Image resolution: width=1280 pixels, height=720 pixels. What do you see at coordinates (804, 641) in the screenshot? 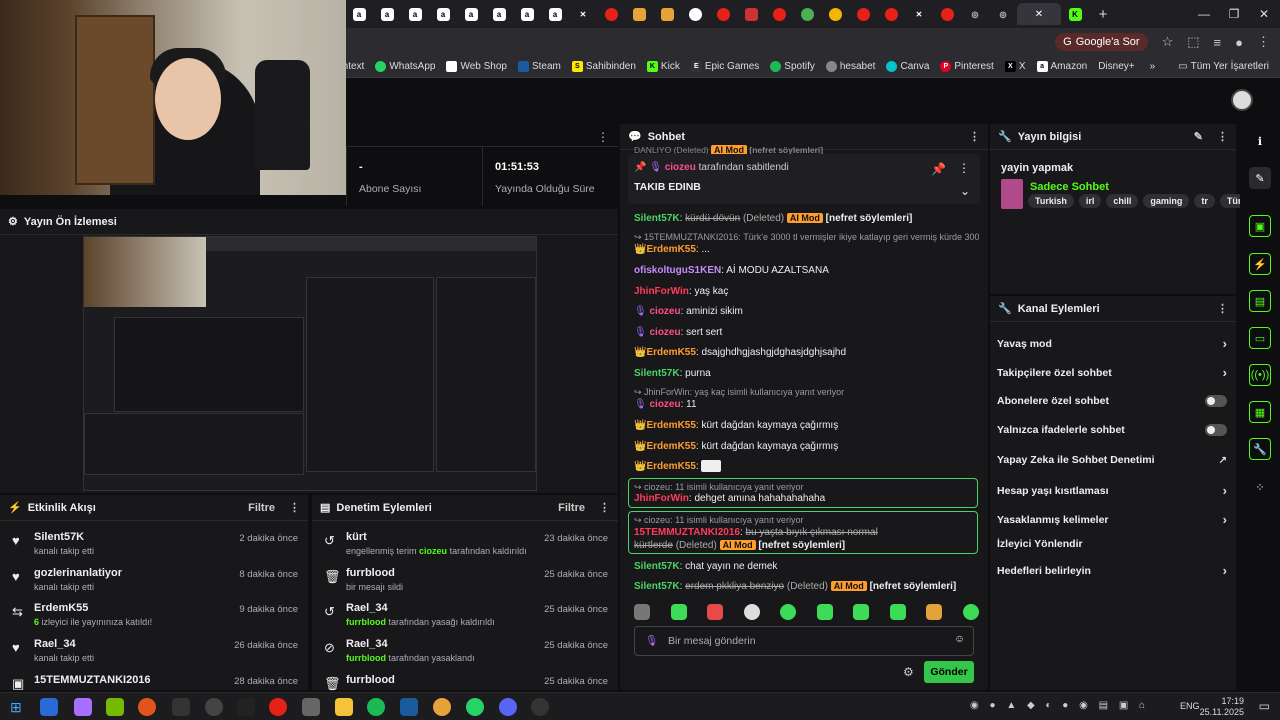
I see `chat-message-input: 🎙 Bir mesaj gönderin ☺` at bounding box center [804, 641].